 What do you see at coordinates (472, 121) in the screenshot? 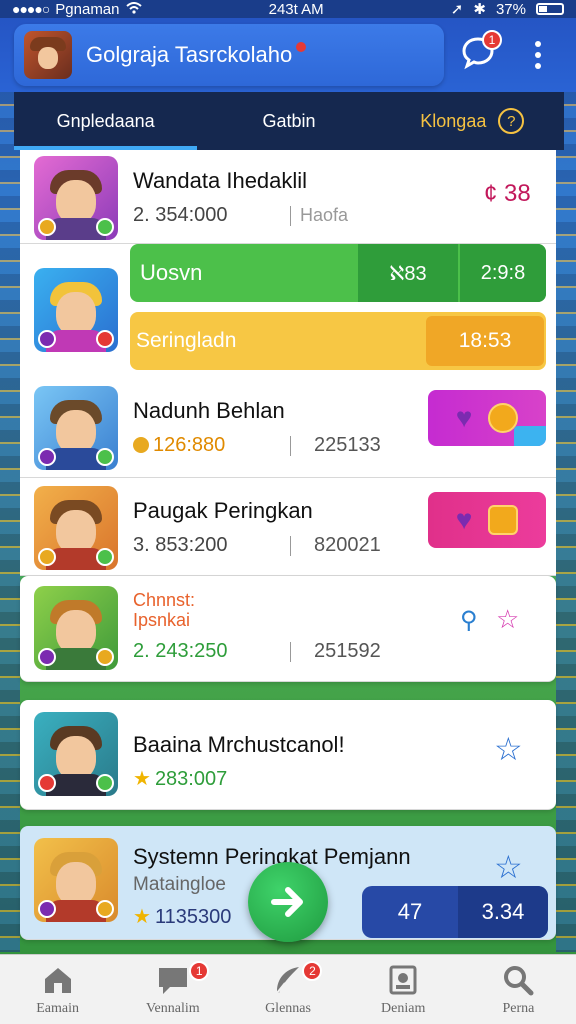
I see `tab-third: Klongaa?` at bounding box center [472, 121].